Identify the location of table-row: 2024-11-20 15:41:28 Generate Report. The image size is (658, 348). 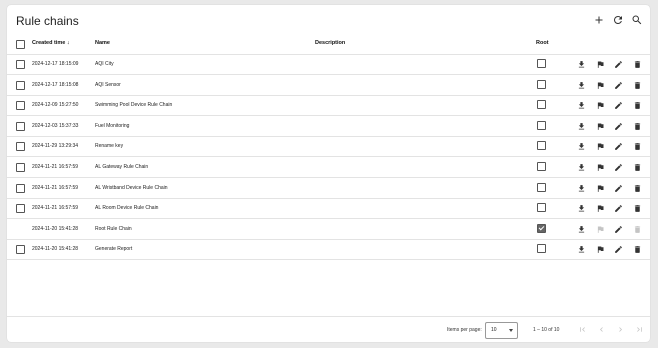
(328, 250).